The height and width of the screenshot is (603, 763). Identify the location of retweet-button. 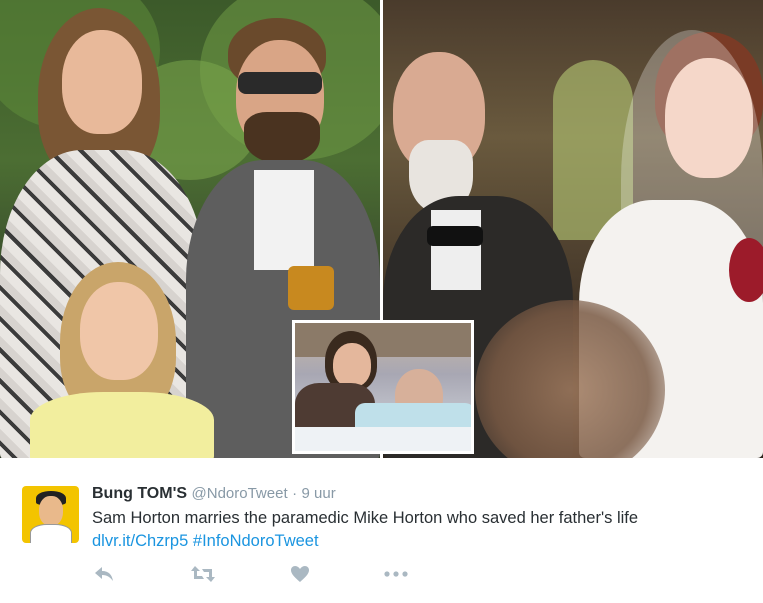
(203, 574).